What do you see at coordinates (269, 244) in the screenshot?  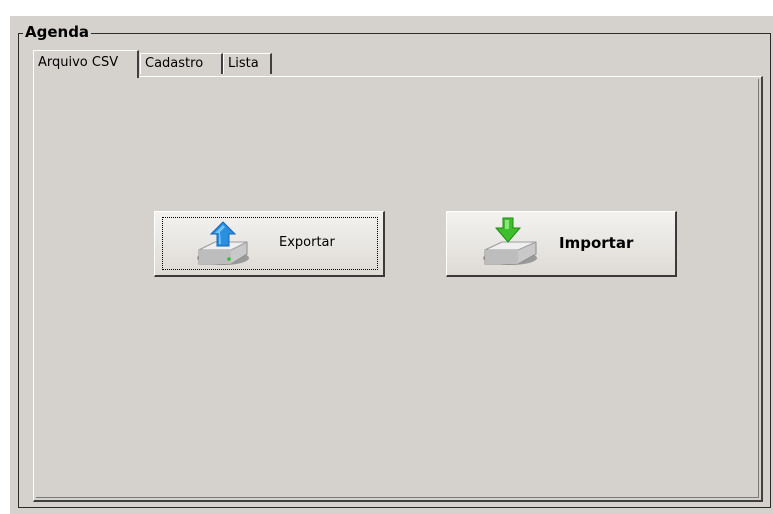 I see `export-button: Exportar` at bounding box center [269, 244].